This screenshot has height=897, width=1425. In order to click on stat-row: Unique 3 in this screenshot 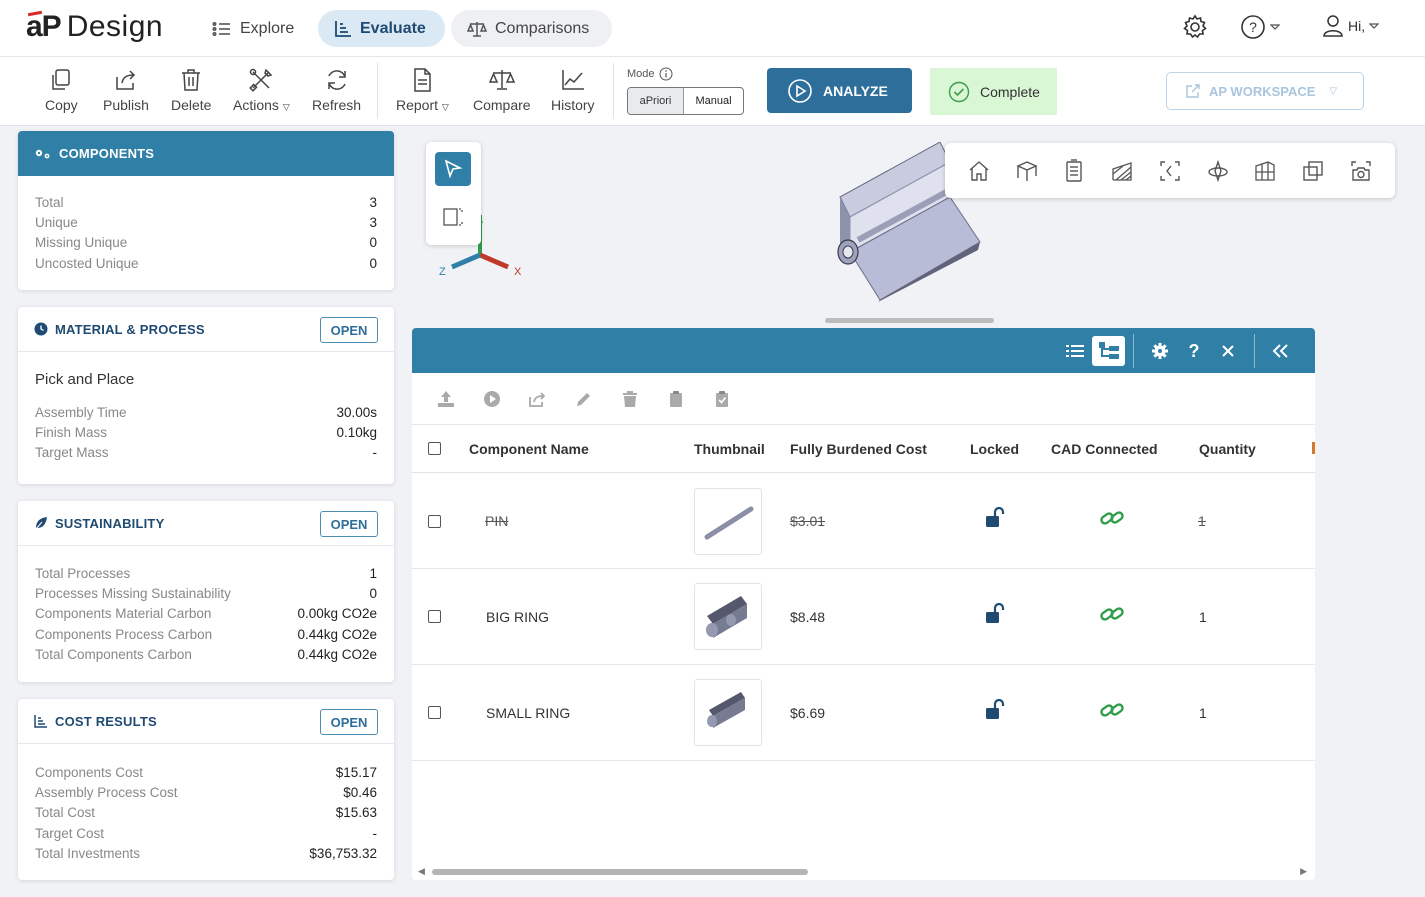, I will do `click(206, 222)`.